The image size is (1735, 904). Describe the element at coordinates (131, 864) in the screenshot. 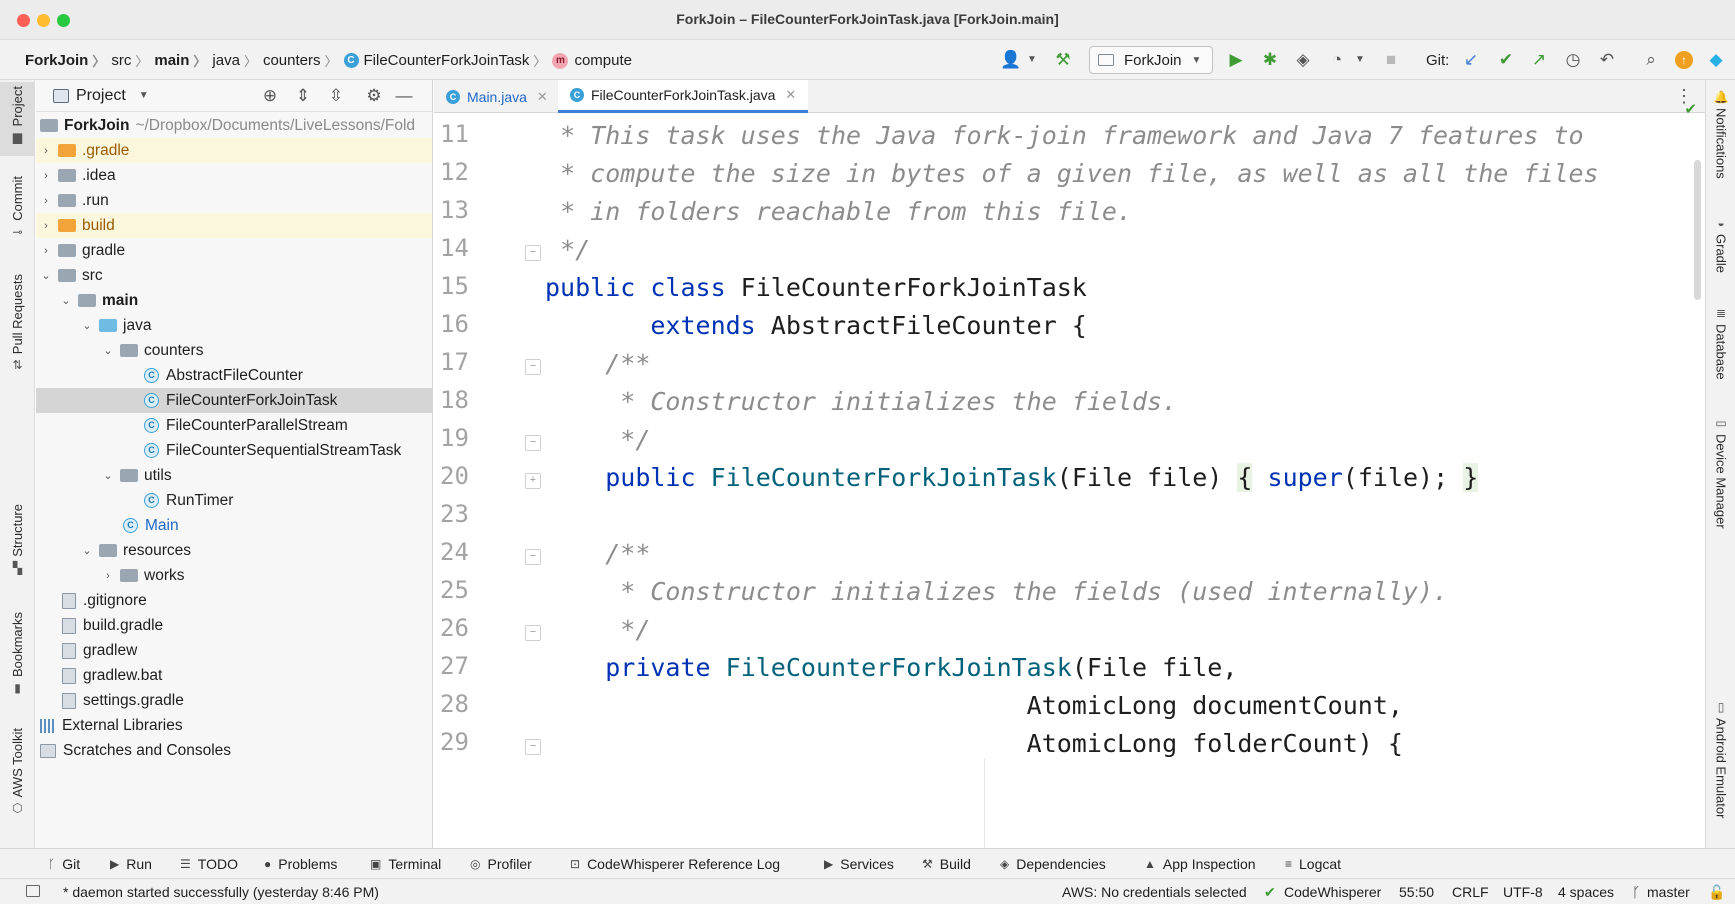

I see `tool-run: ▶ Run` at that location.